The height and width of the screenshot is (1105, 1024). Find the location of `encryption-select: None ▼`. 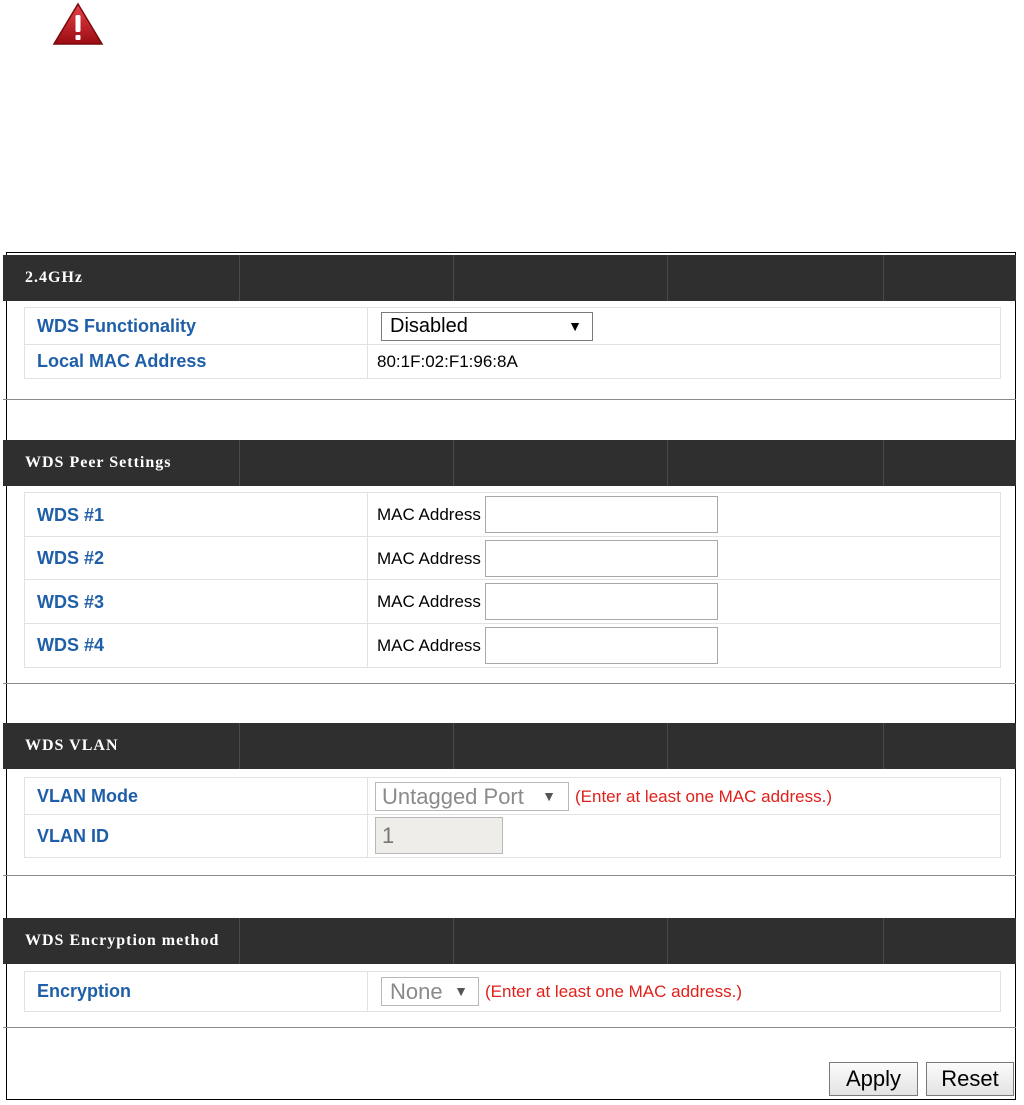

encryption-select: None ▼ is located at coordinates (430, 991).